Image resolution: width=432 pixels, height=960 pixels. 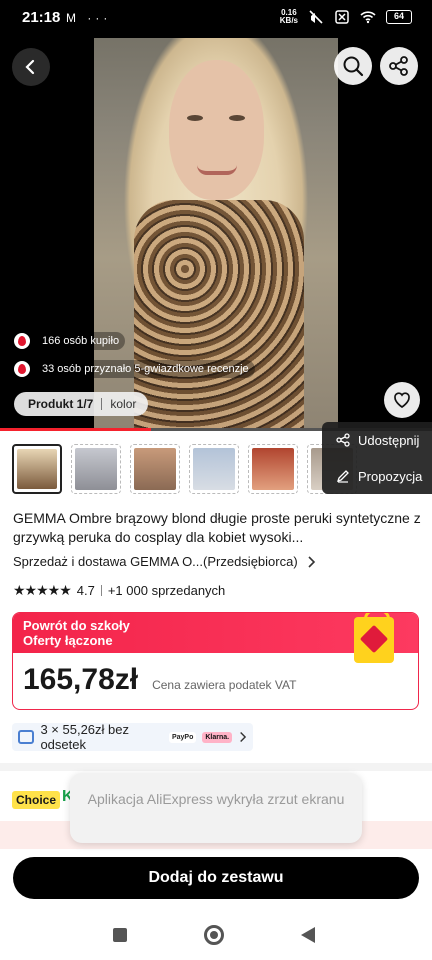 I want to click on heart-icon, so click(x=402, y=400).